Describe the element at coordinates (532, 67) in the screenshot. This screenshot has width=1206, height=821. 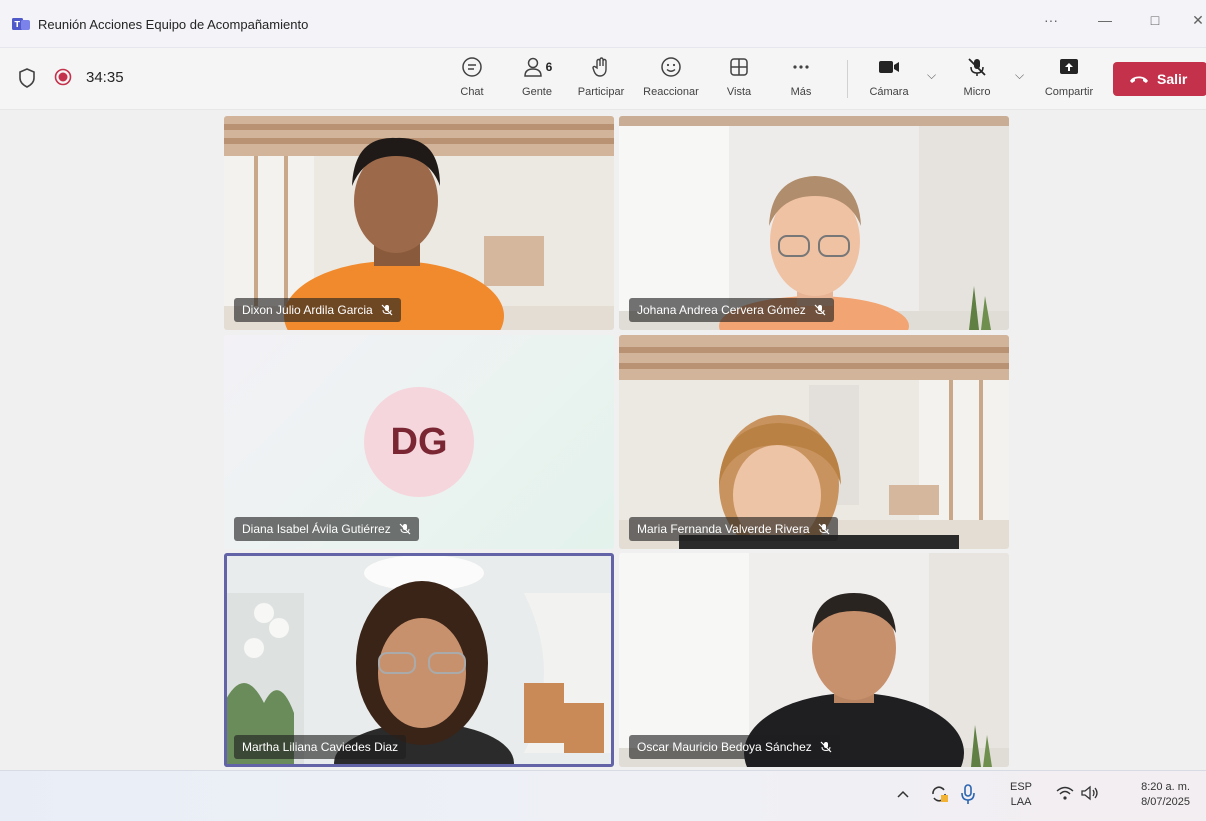
I see `people-icon` at that location.